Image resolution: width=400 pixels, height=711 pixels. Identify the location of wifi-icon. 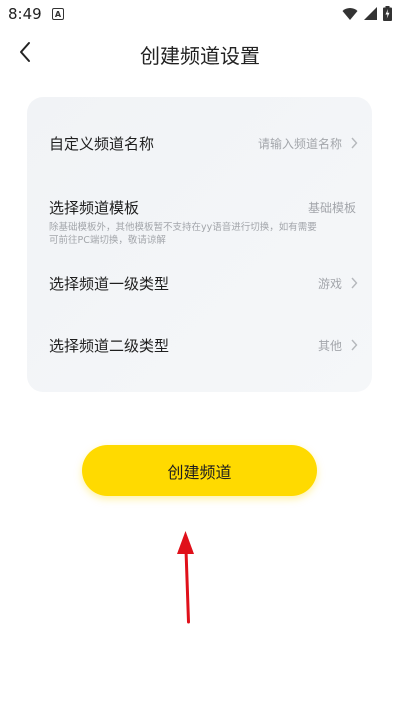
(350, 13).